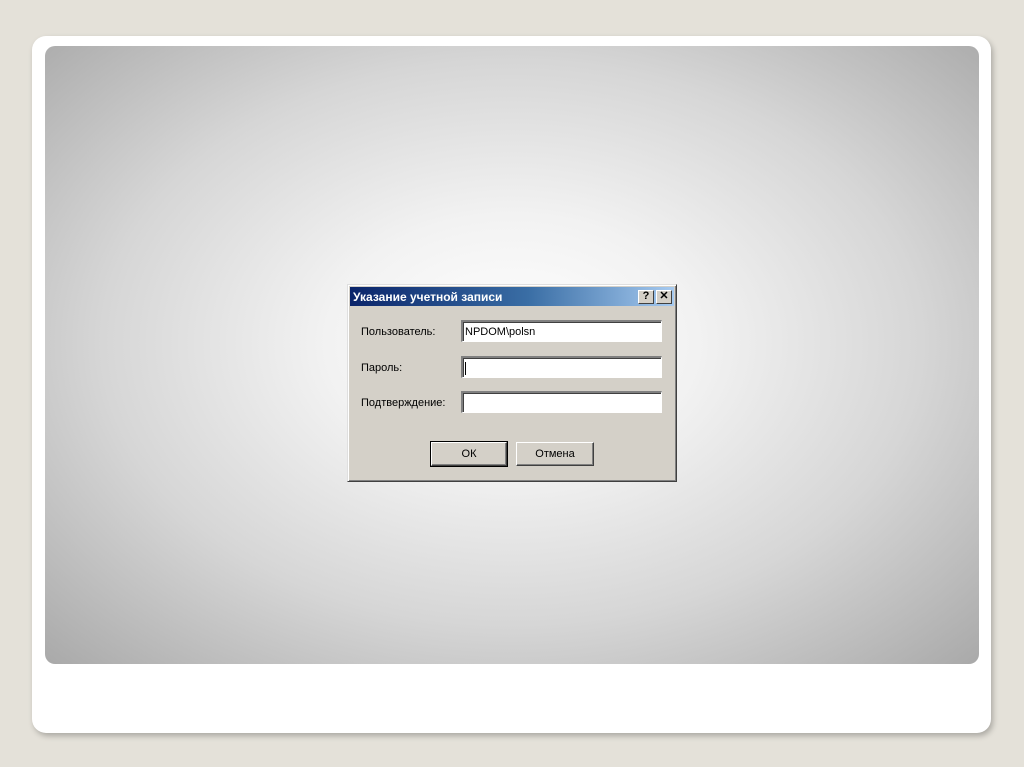  What do you see at coordinates (398, 332) in the screenshot?
I see `username-label: Пользователь:` at bounding box center [398, 332].